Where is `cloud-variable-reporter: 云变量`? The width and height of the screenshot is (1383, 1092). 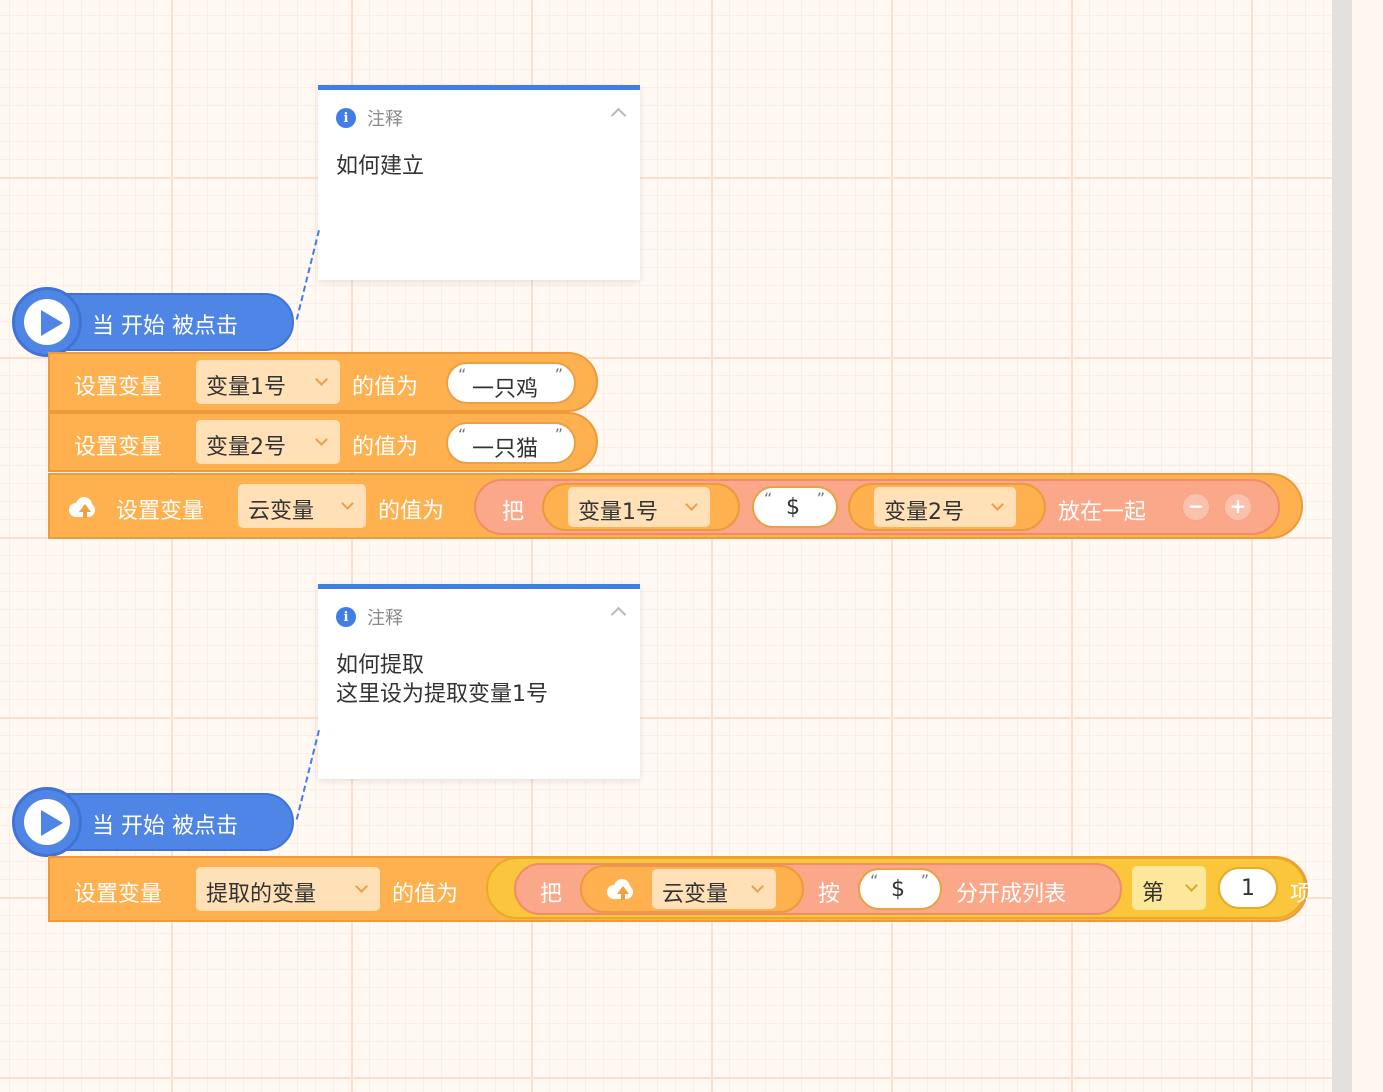
cloud-variable-reporter: 云变量 is located at coordinates (692, 889).